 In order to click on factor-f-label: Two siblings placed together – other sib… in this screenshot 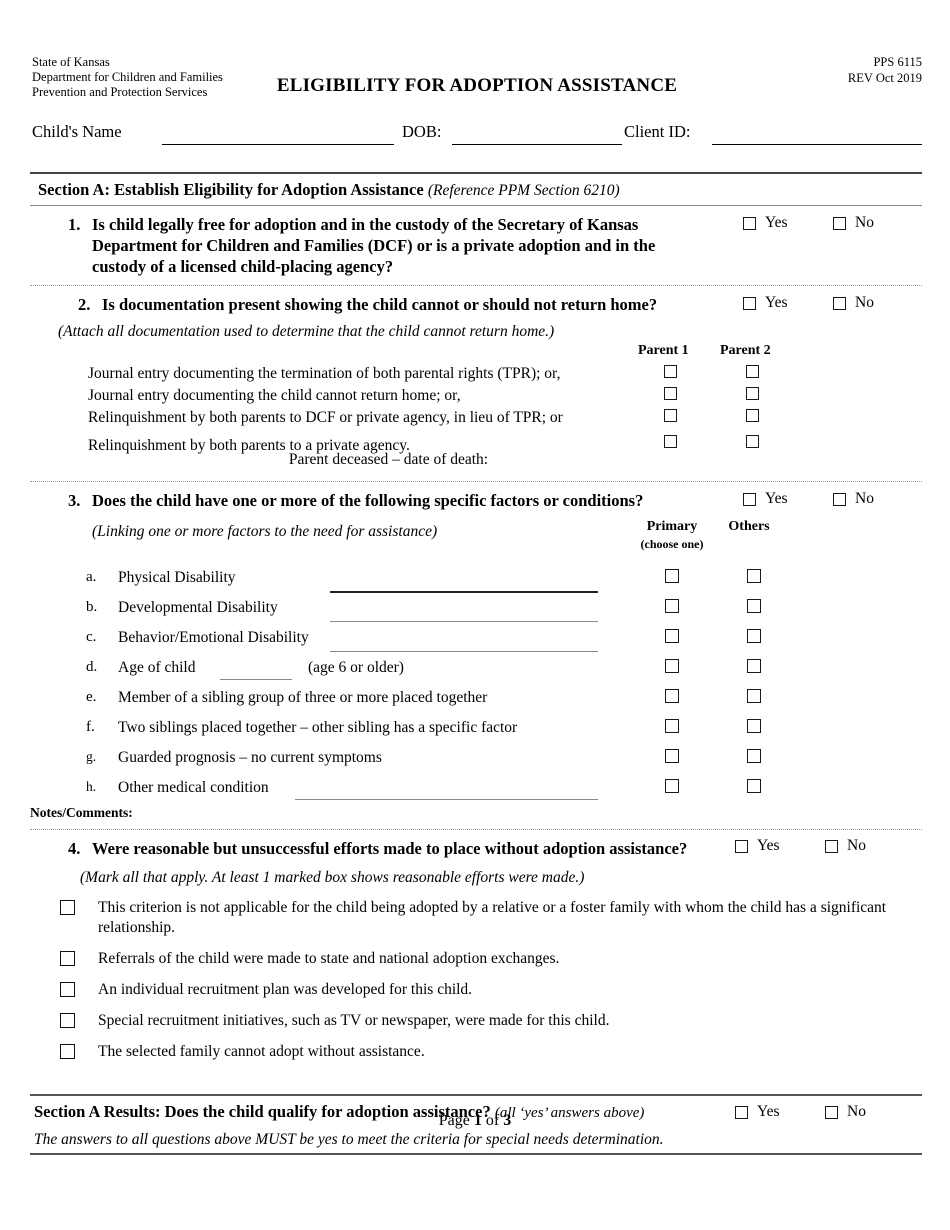, I will do `click(318, 727)`.